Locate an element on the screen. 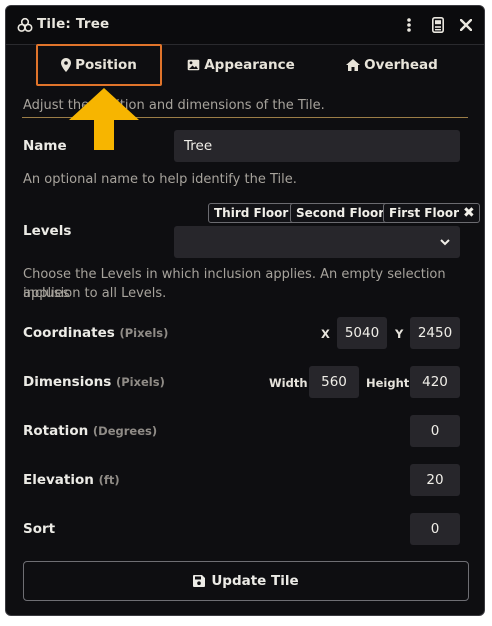  dimensions-label-text: Dimensions is located at coordinates (67, 382).